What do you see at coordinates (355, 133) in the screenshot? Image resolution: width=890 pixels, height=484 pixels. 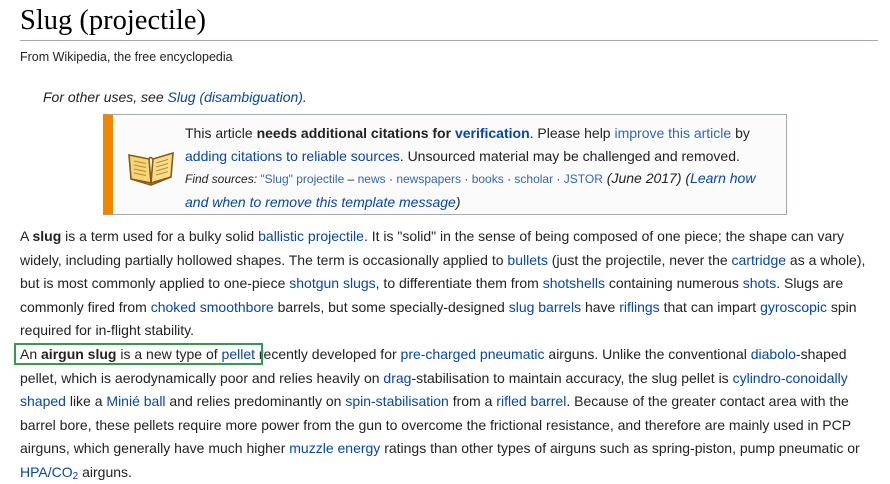 I see `notice-t2: needs additional citations for` at bounding box center [355, 133].